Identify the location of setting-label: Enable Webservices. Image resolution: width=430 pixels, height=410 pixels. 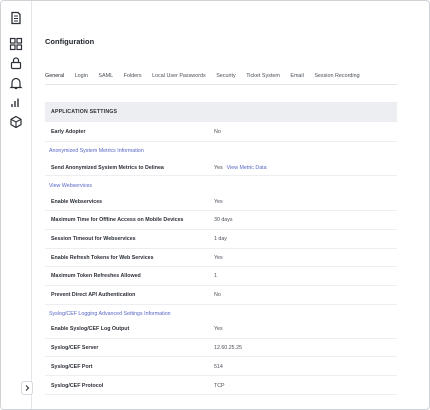
(77, 202).